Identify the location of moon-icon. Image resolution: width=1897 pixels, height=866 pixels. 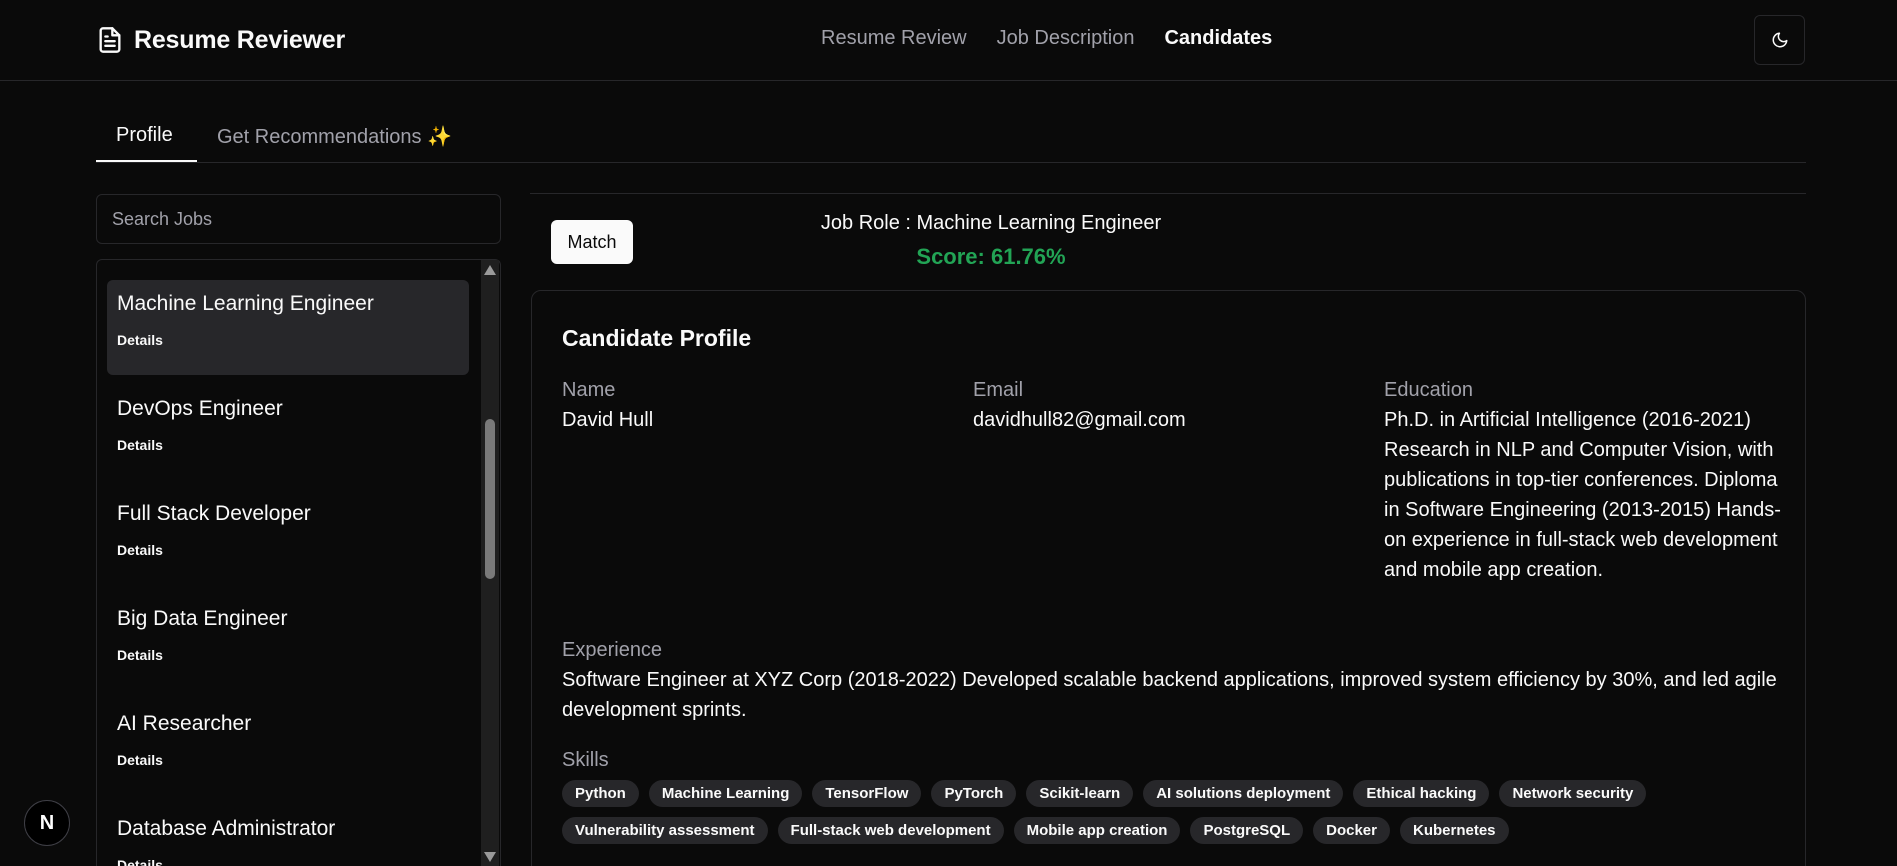
(1779, 40).